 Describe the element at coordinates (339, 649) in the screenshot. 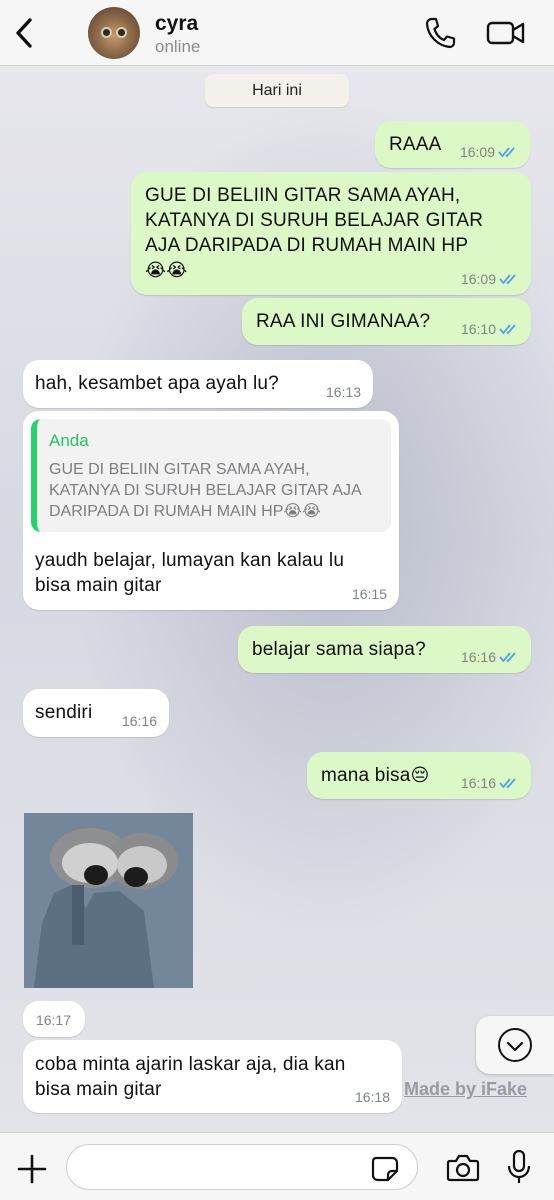

I see `message-text: belajar sama siapa?` at that location.